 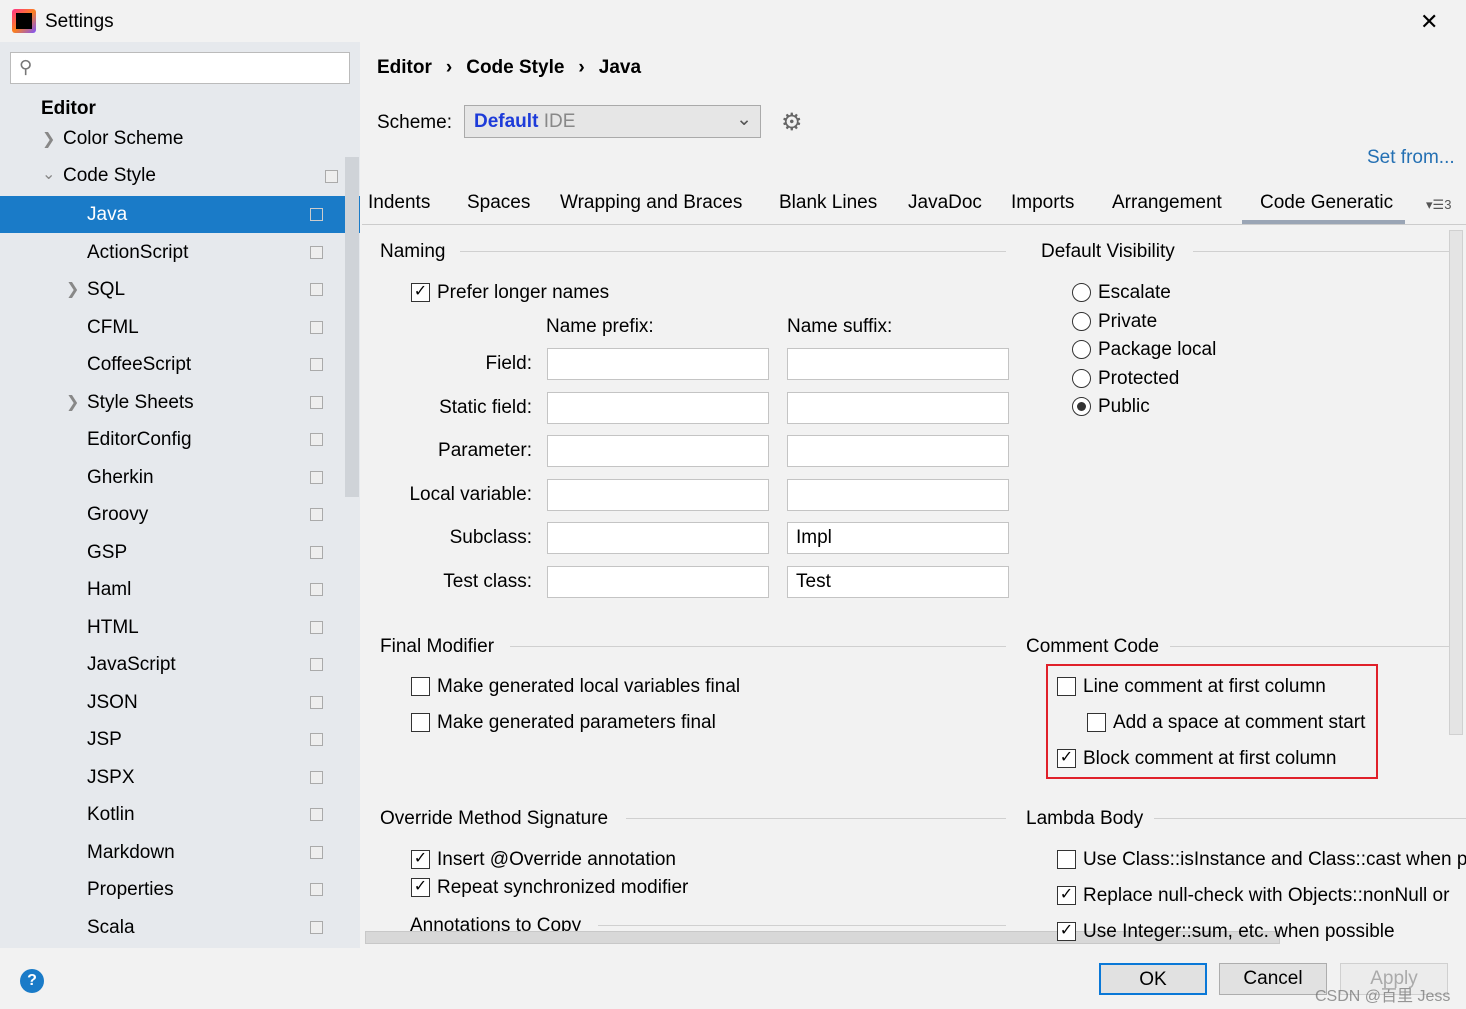 I want to click on final-local-label: Make generated local variables final, so click(x=589, y=686).